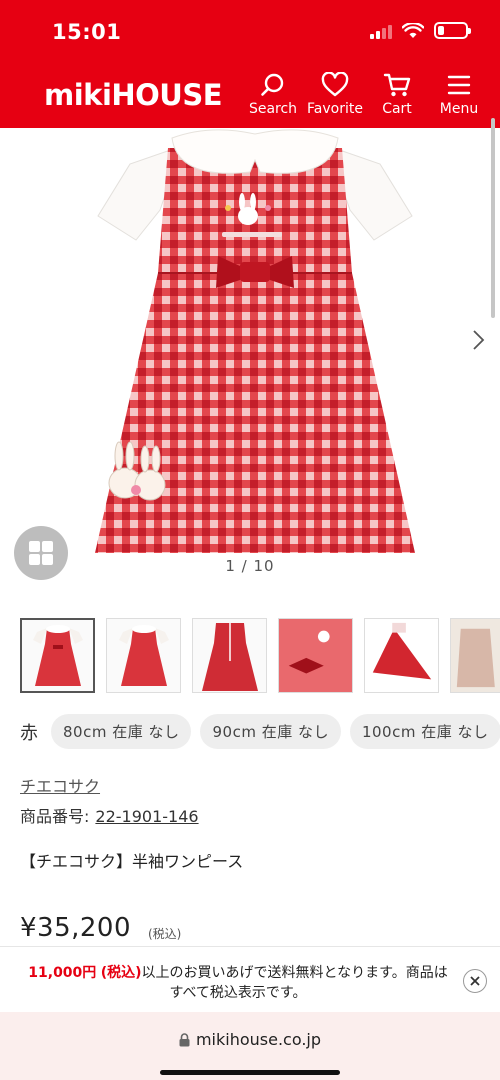 The width and height of the screenshot is (500, 1080). Describe the element at coordinates (146, 816) in the screenshot. I see `product-number-link: 22-1901-146` at that location.